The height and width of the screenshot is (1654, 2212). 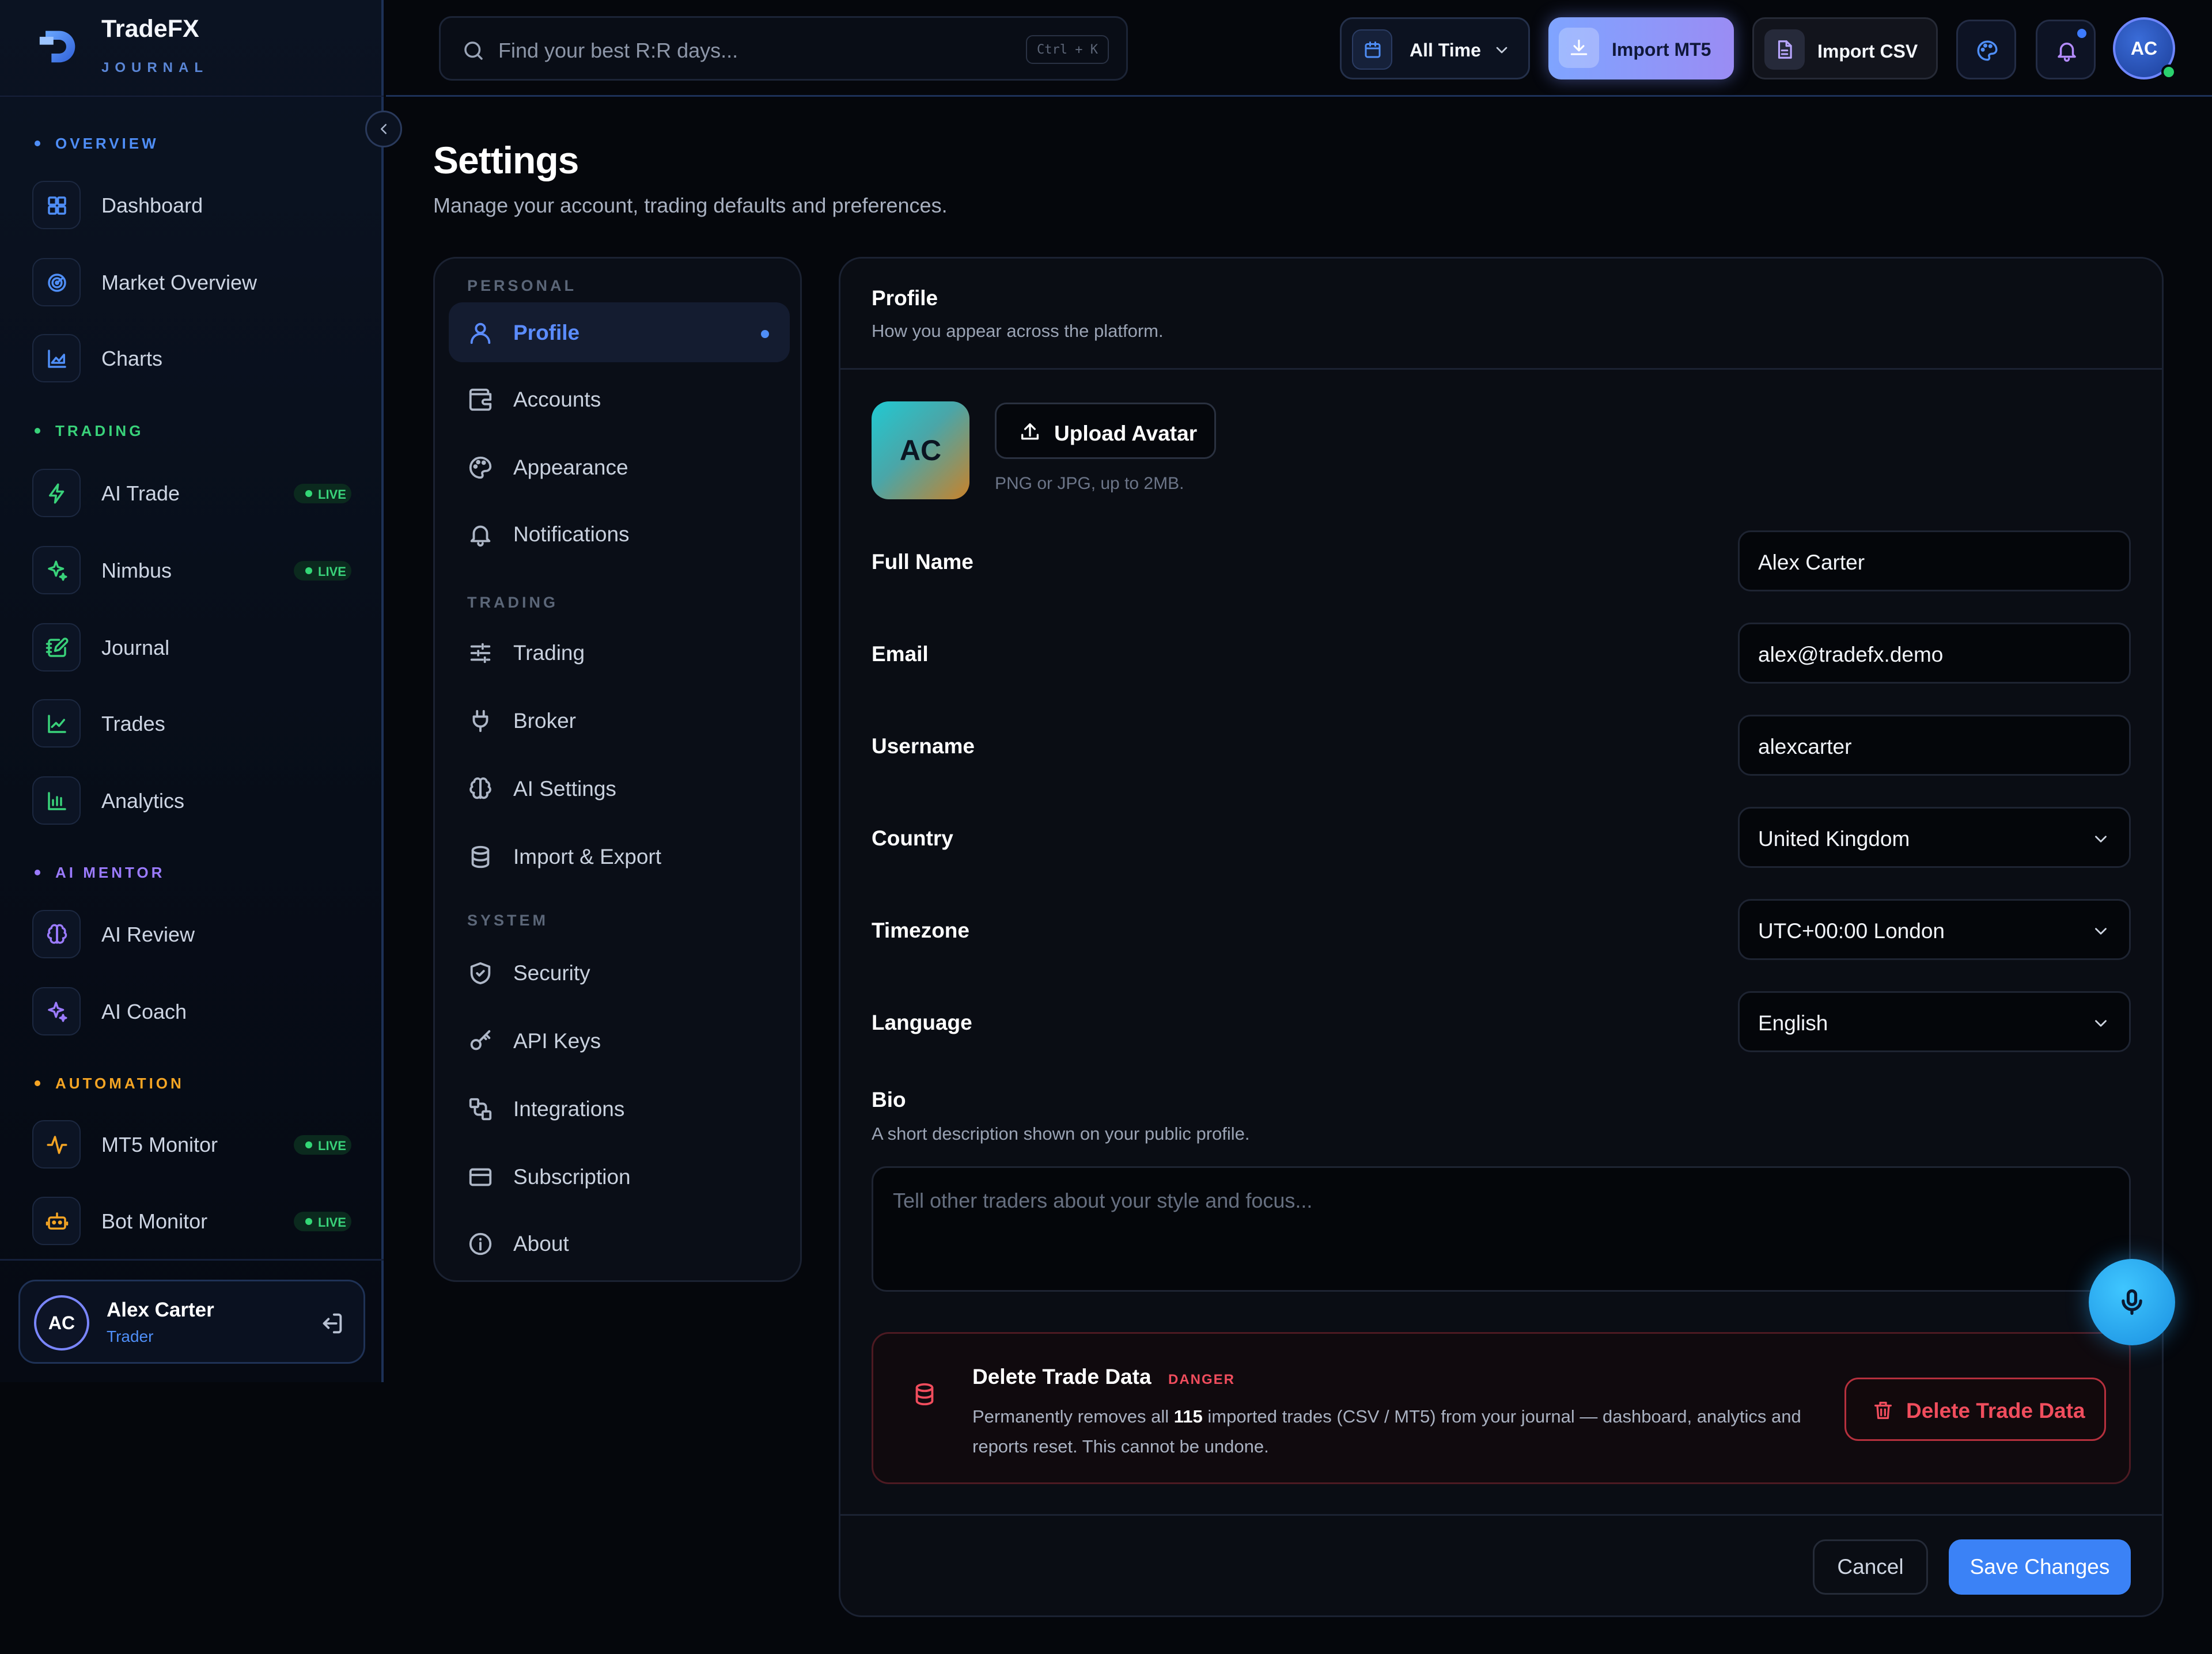 I want to click on notifications-button, so click(x=2066, y=49).